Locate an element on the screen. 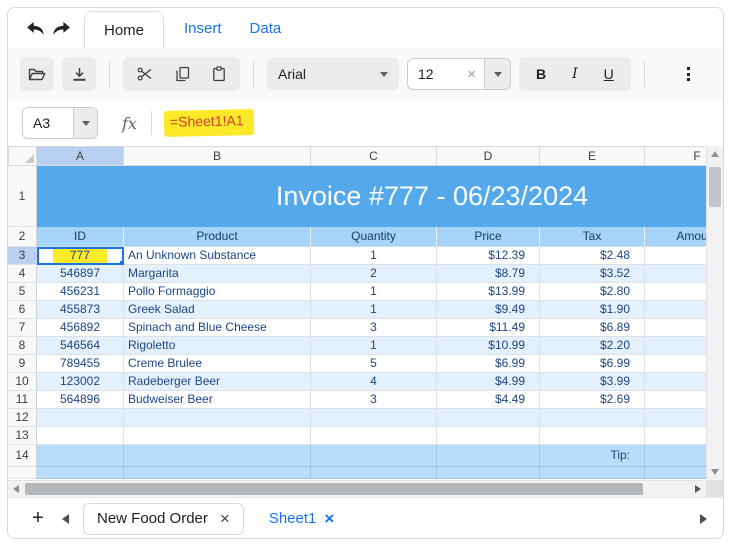 This screenshot has height=555, width=747. overflow-menu-button is located at coordinates (688, 74).